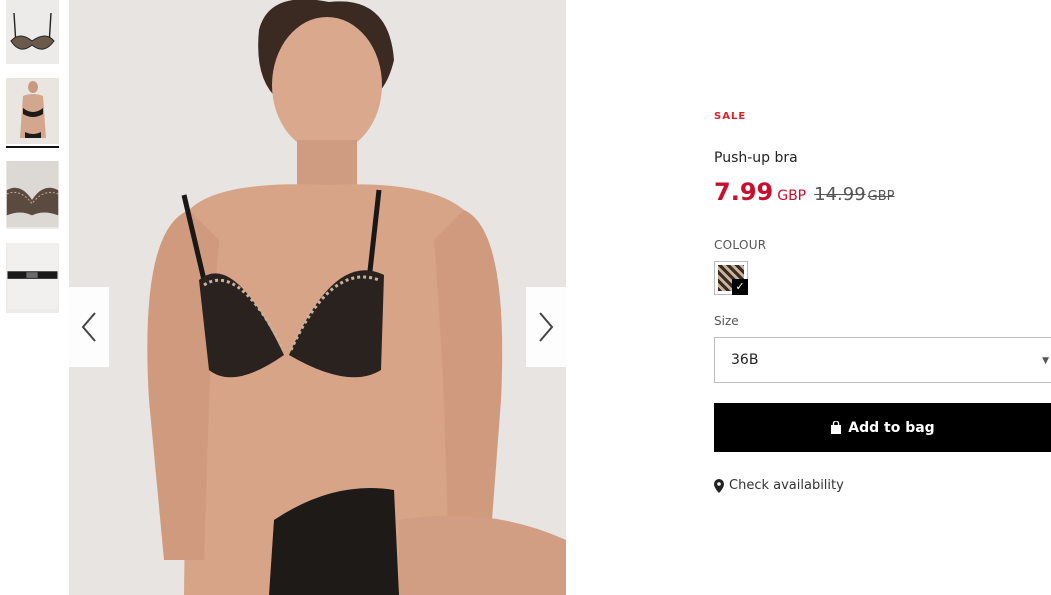 This screenshot has height=595, width=1051. I want to click on model-image, so click(32, 111).